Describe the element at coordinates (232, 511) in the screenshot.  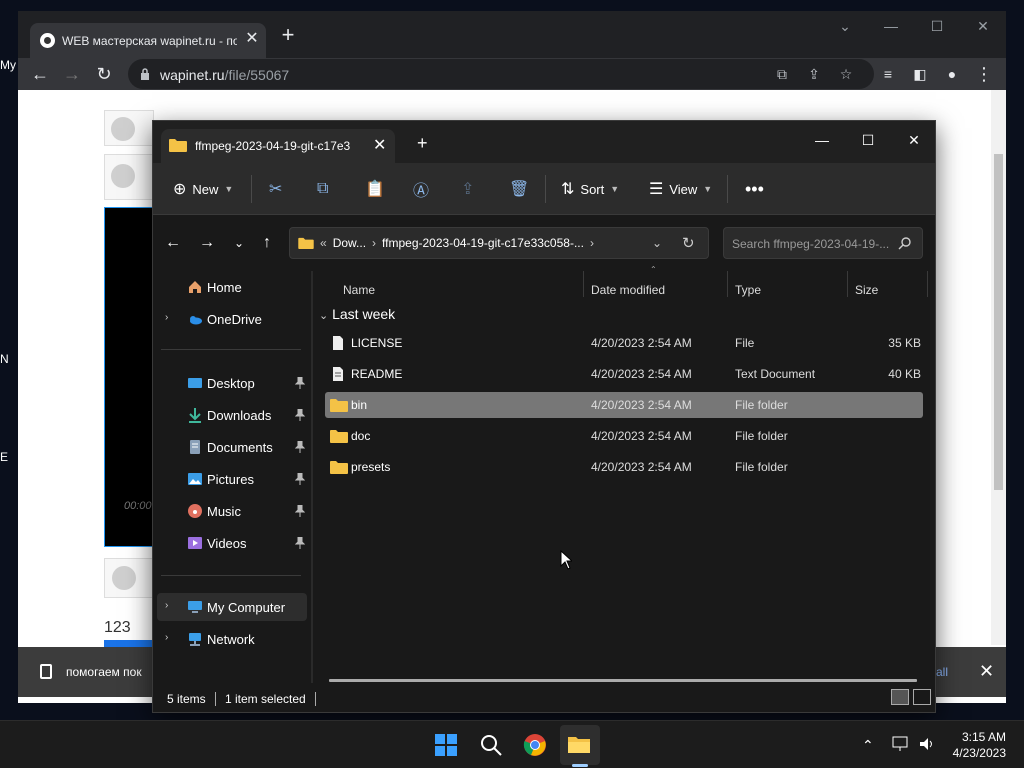
I see `sidebar-item-music: Music` at that location.